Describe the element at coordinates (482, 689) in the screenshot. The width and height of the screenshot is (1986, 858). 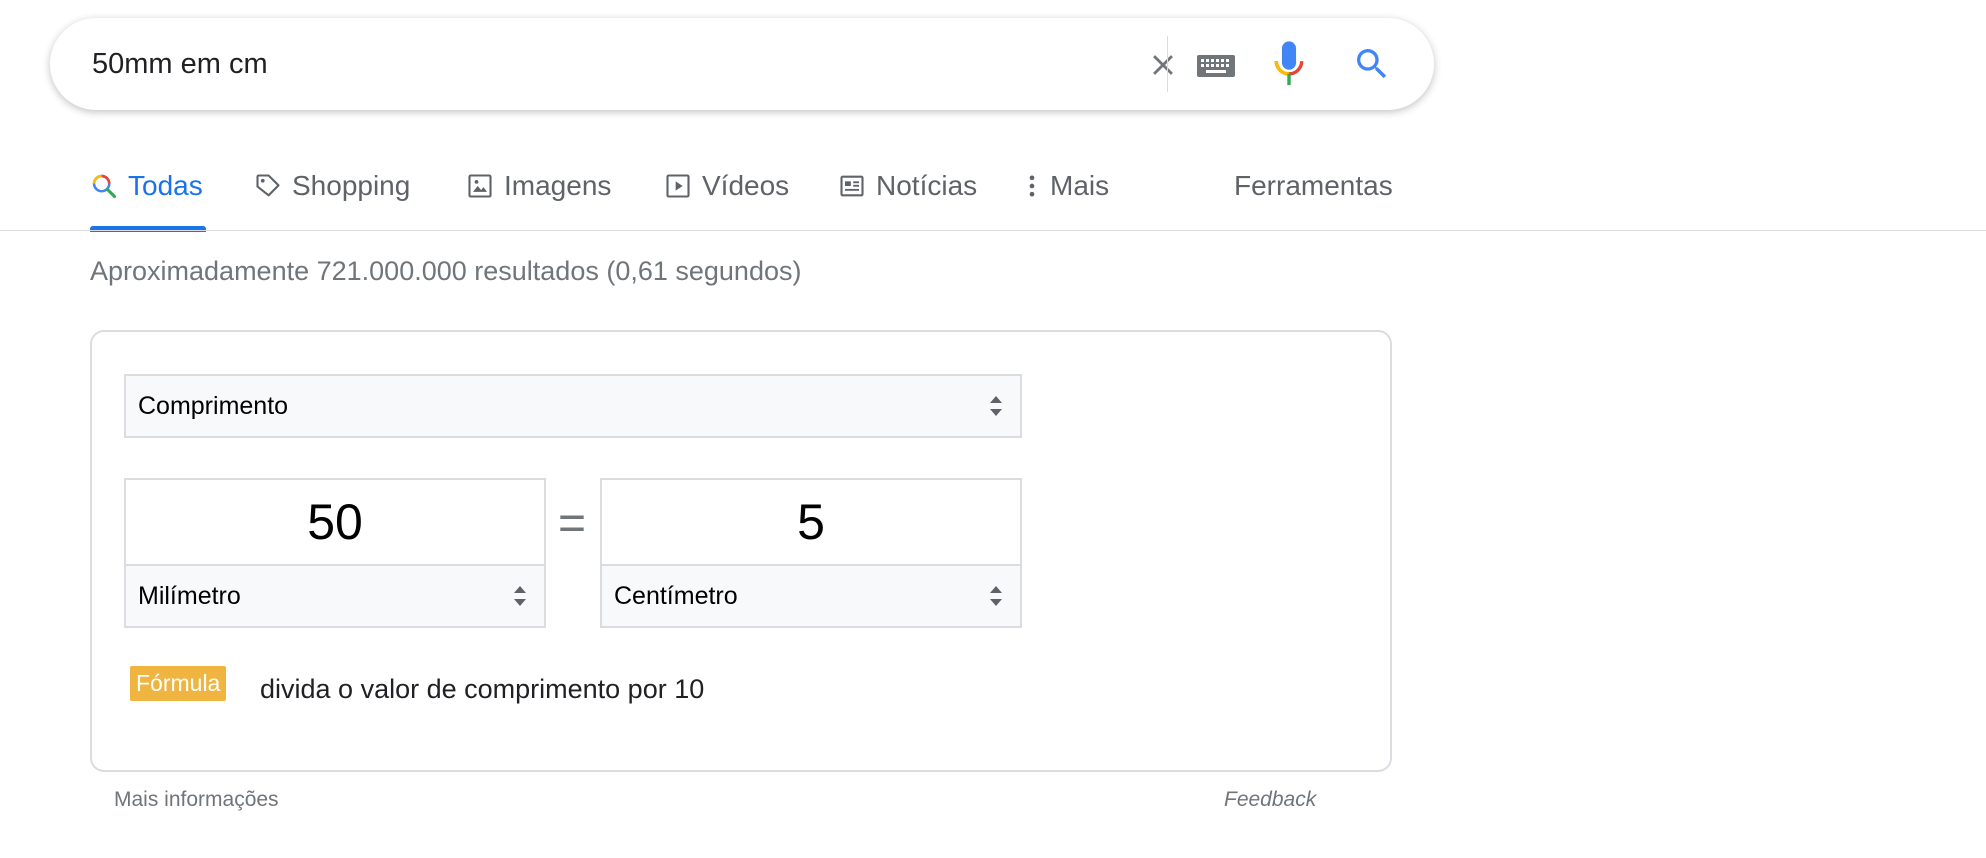
I see `formula-text: divida o valor de comprimento por 10` at that location.